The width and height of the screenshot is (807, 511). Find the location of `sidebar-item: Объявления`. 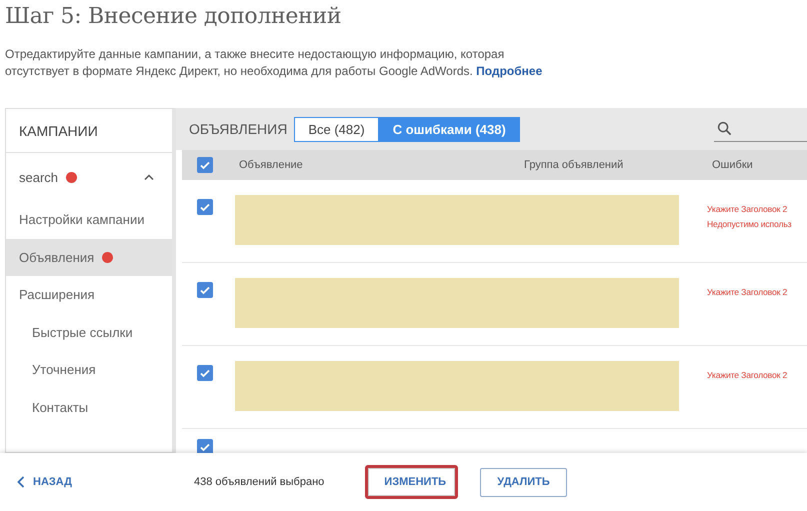

sidebar-item: Объявления is located at coordinates (89, 257).